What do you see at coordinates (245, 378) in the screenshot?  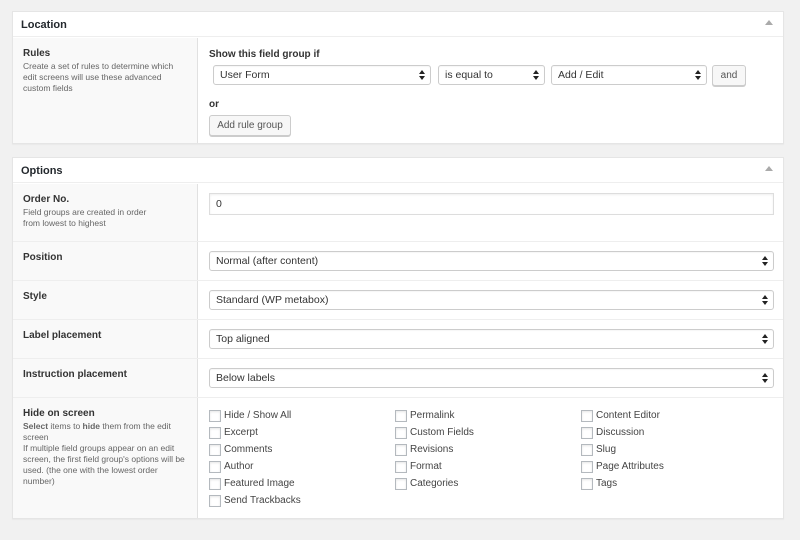 I see `instruction-placement-value: Below labels` at bounding box center [245, 378].